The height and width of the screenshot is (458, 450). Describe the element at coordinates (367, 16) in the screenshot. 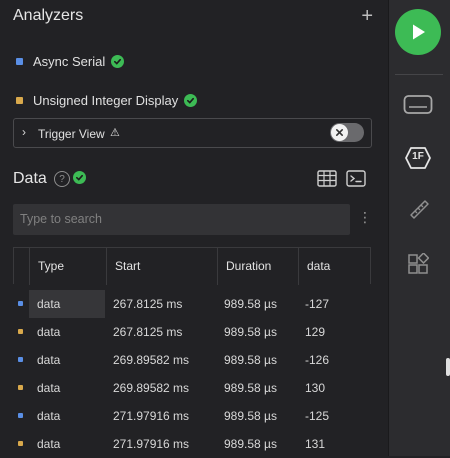

I see `add-analyzer-button: +` at that location.